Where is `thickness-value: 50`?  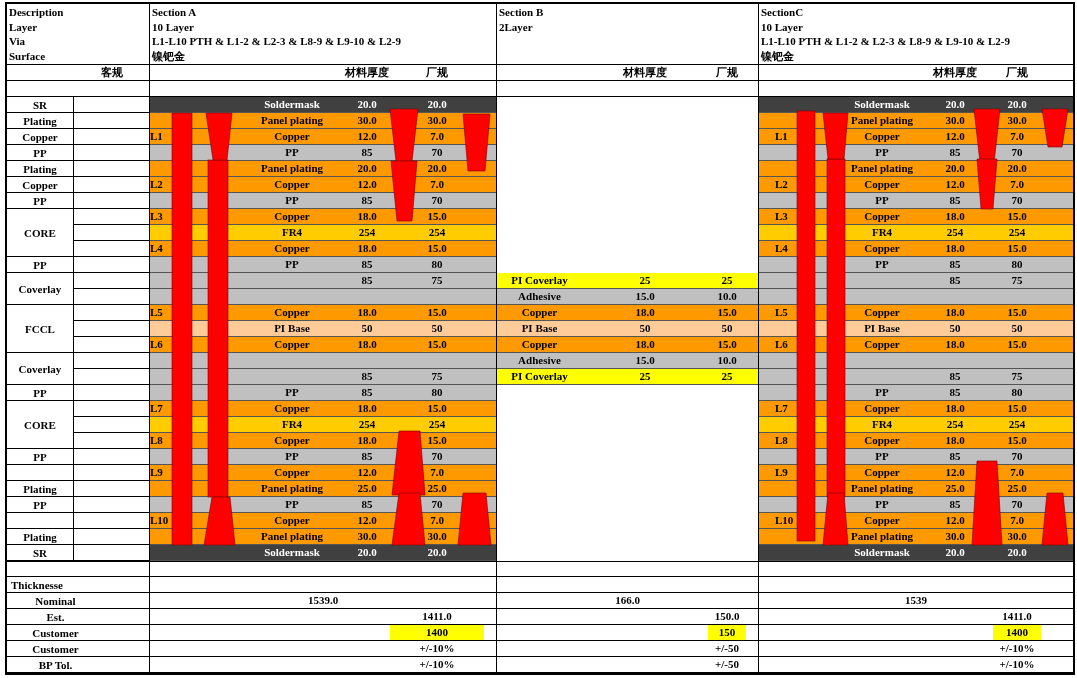
thickness-value: 50 is located at coordinates (645, 328).